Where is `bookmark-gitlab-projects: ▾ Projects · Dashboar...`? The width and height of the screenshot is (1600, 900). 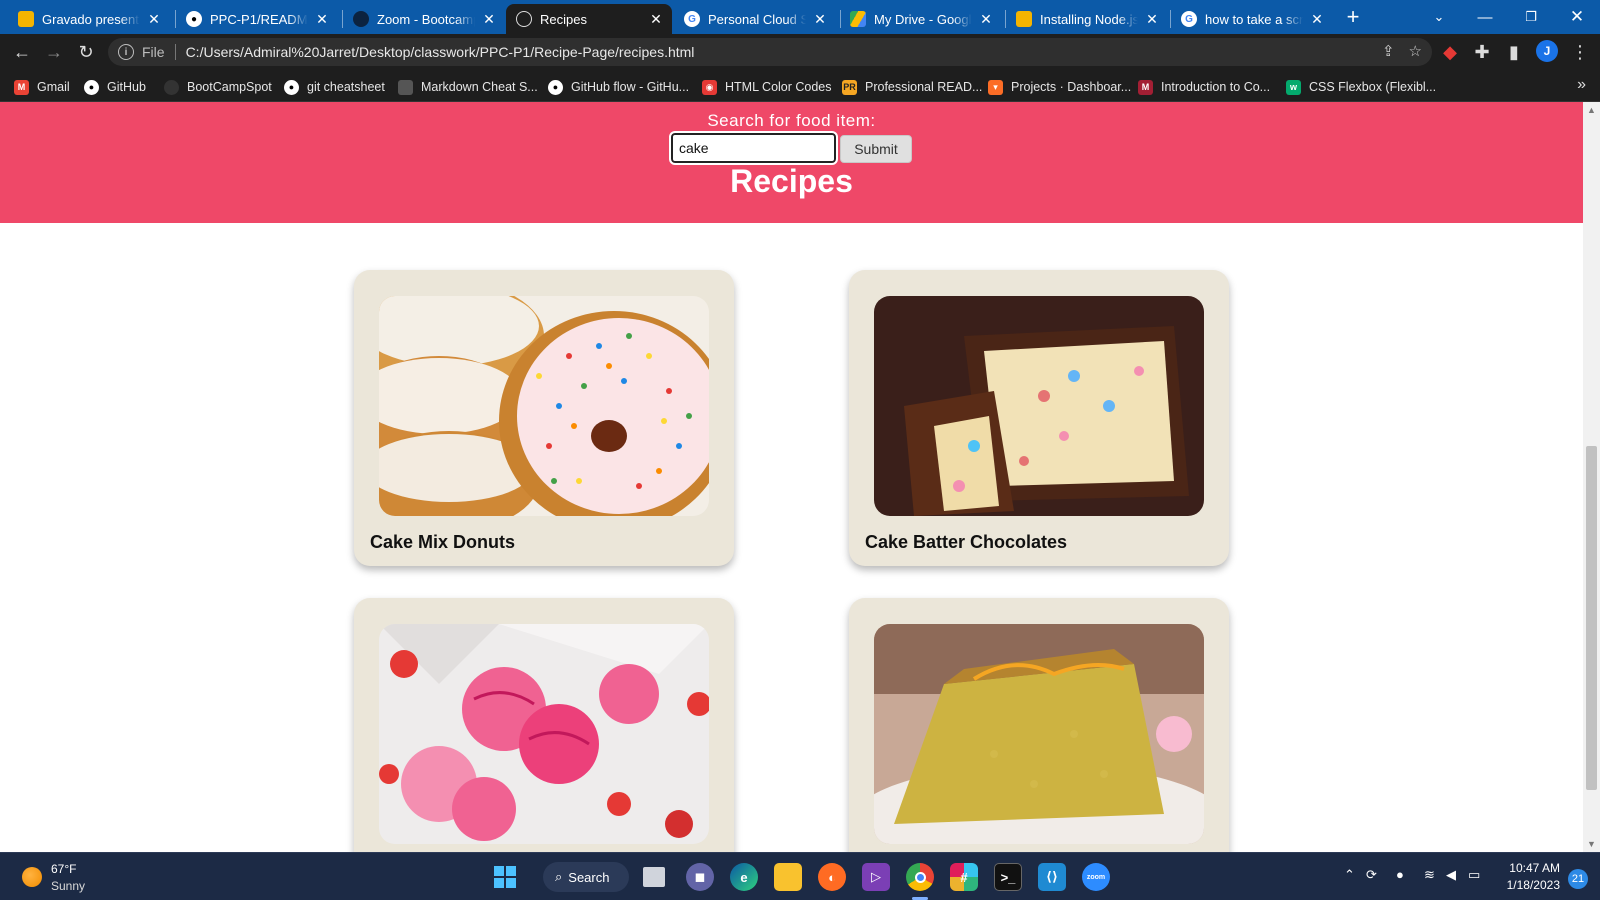 bookmark-gitlab-projects: ▾ Projects · Dashboar... is located at coordinates (1059, 87).